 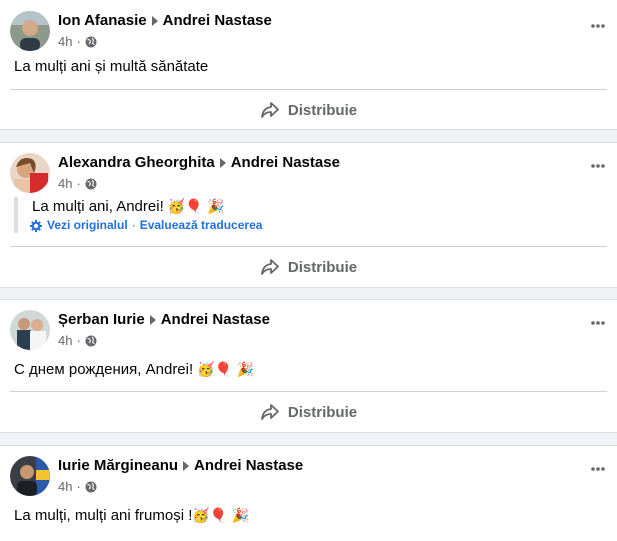 I want to click on post-text: С днем рождения, Andrei! 🥳🎈 🎉, so click(x=134, y=370).